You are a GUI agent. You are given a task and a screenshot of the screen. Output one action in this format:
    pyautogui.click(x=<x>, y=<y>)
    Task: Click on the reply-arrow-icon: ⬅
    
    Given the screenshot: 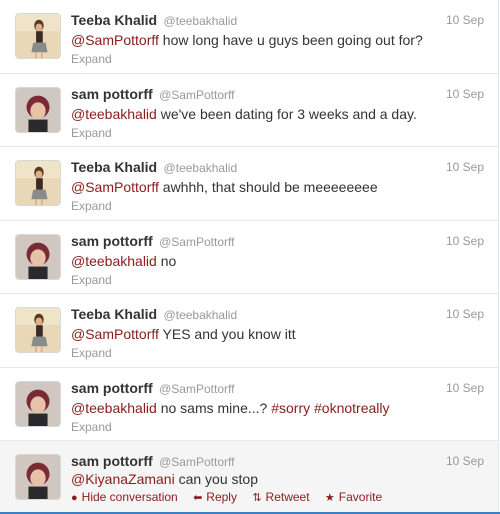 What is the action you would take?
    pyautogui.click(x=198, y=498)
    